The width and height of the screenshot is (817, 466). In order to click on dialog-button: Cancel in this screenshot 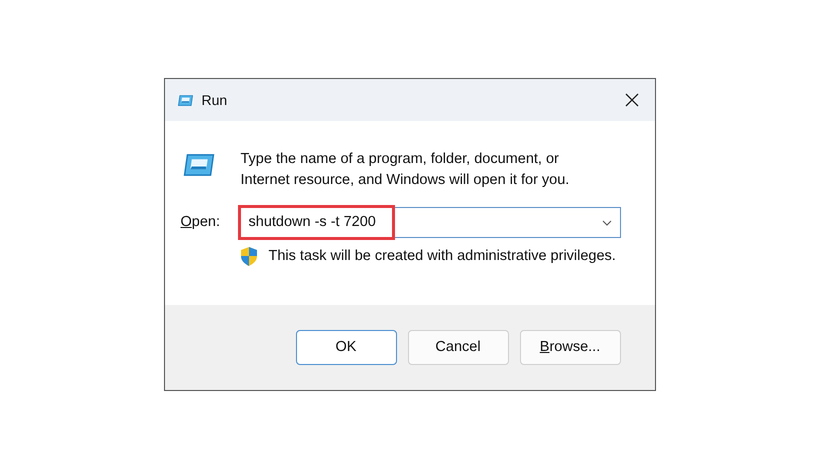, I will do `click(458, 347)`.